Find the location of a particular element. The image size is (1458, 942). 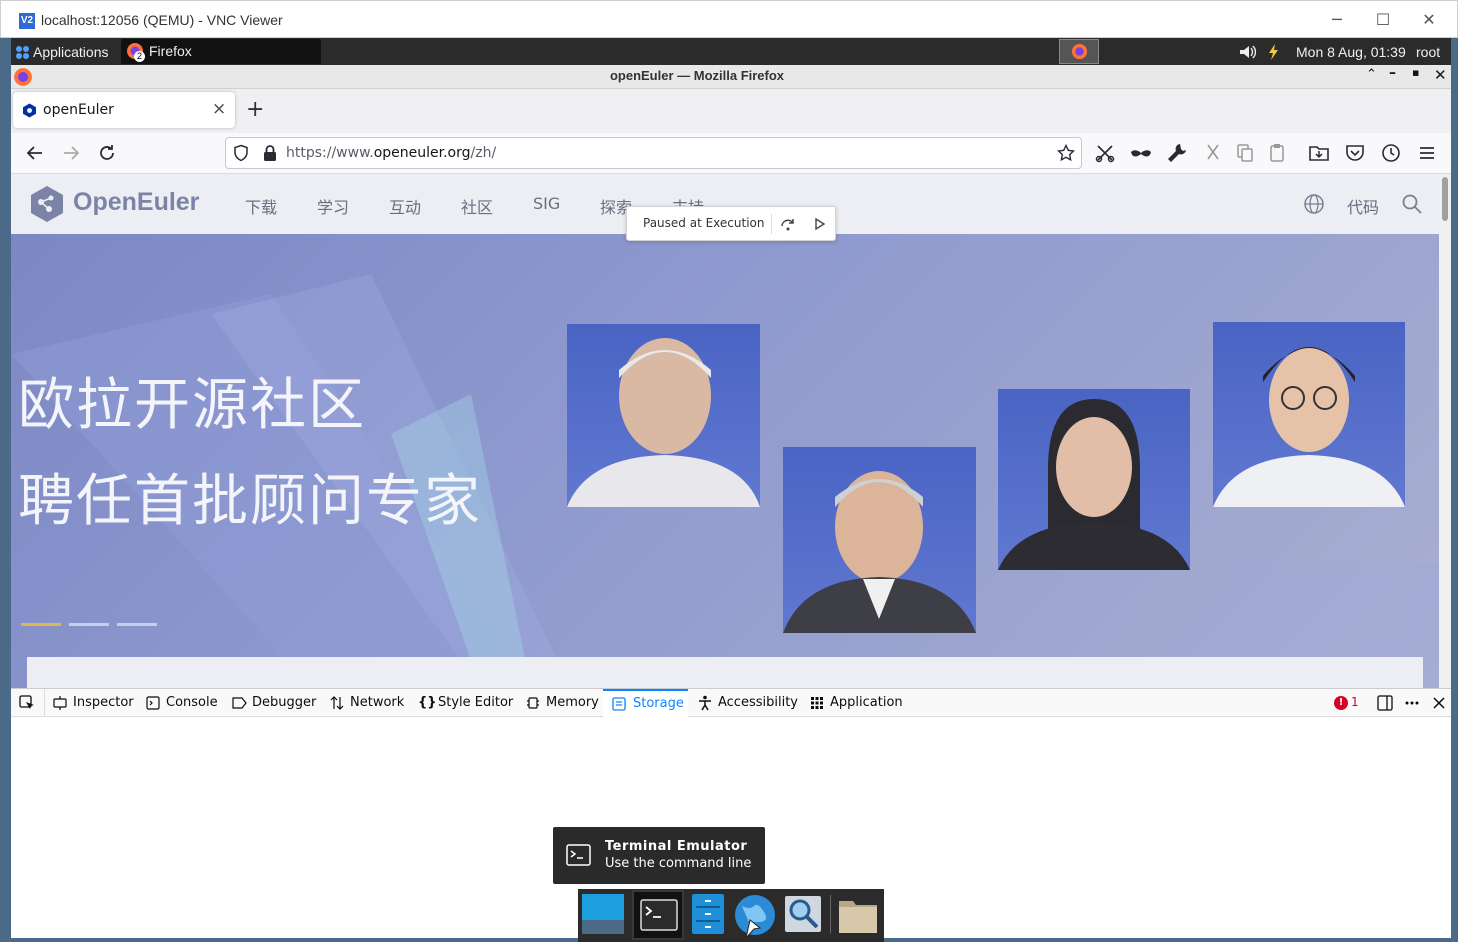

tab-network: Network is located at coordinates (367, 703).